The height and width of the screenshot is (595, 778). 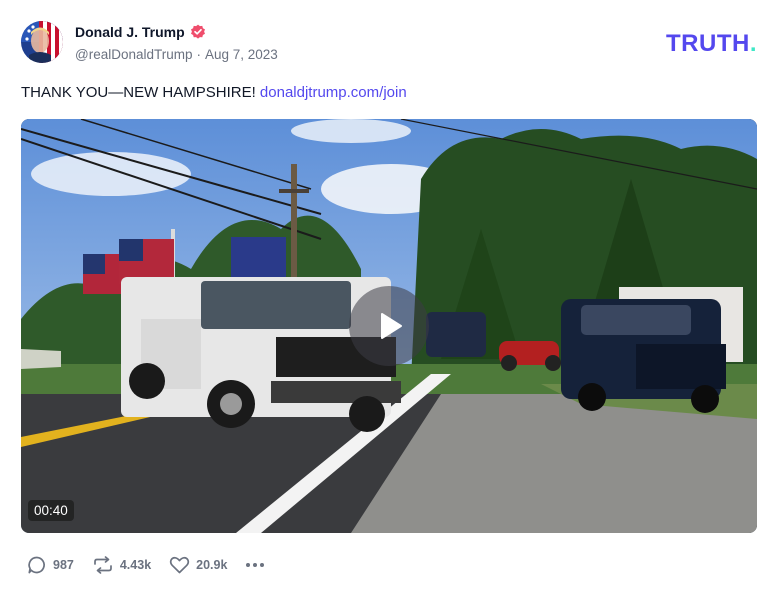 What do you see at coordinates (391, 326) in the screenshot?
I see `play-icon` at bounding box center [391, 326].